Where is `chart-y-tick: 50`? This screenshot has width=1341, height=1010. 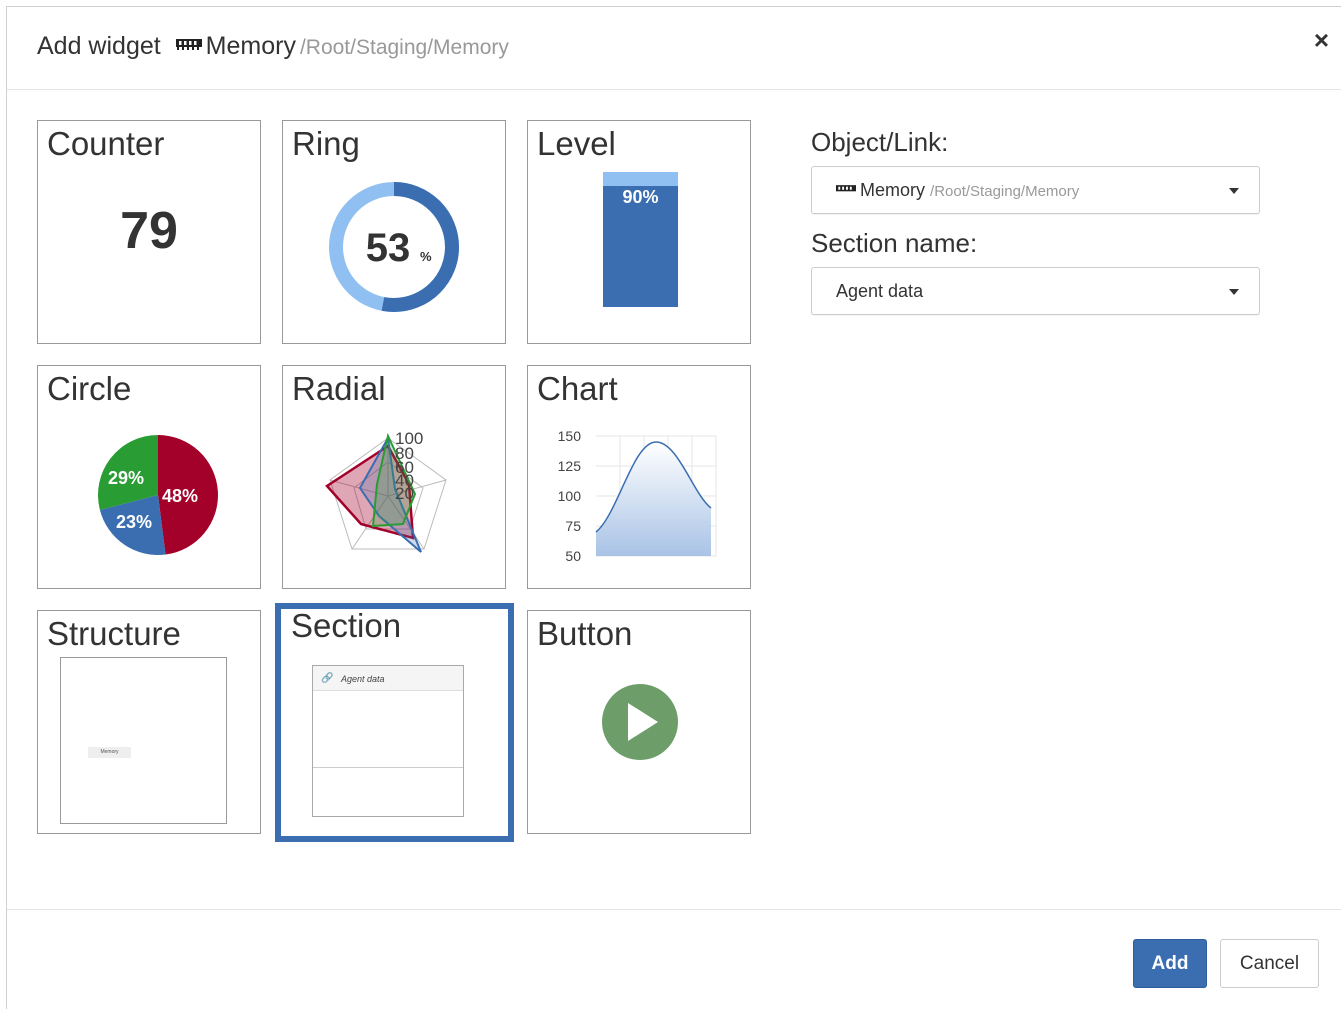 chart-y-tick: 50 is located at coordinates (573, 556).